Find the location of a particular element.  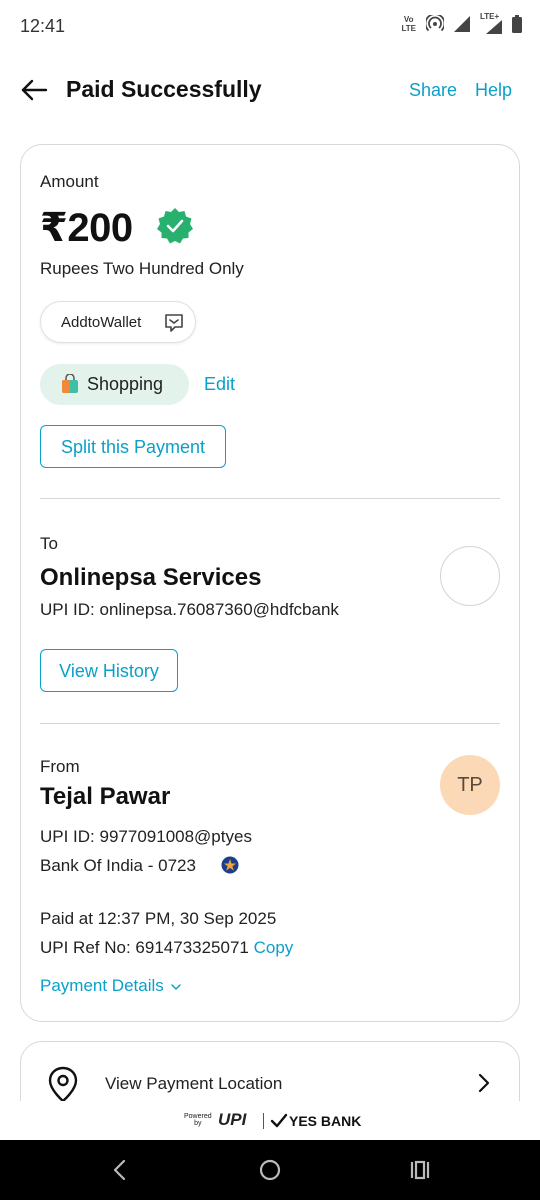

yes-bank-logo: YES BANK is located at coordinates (325, 1121).